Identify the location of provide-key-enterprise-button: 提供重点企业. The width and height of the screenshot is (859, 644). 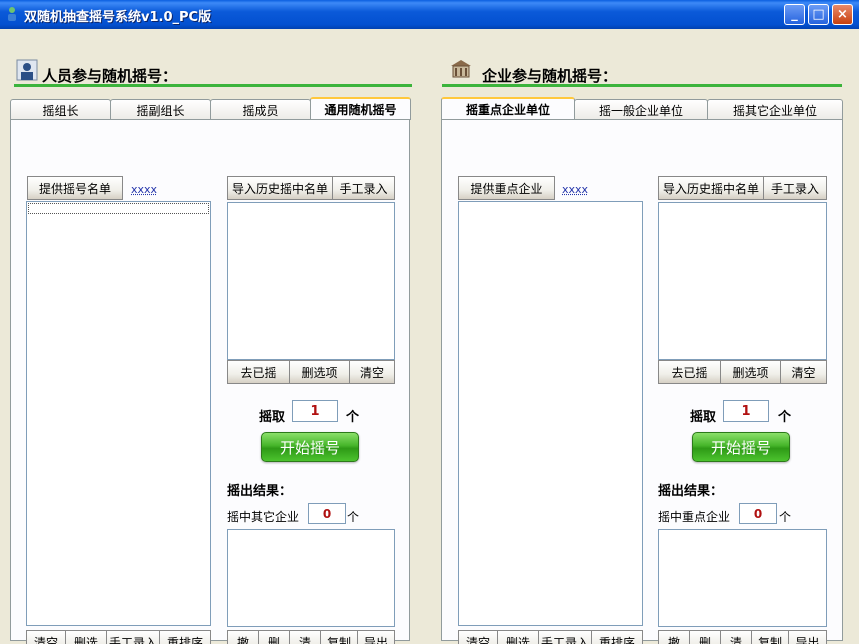
(506, 188).